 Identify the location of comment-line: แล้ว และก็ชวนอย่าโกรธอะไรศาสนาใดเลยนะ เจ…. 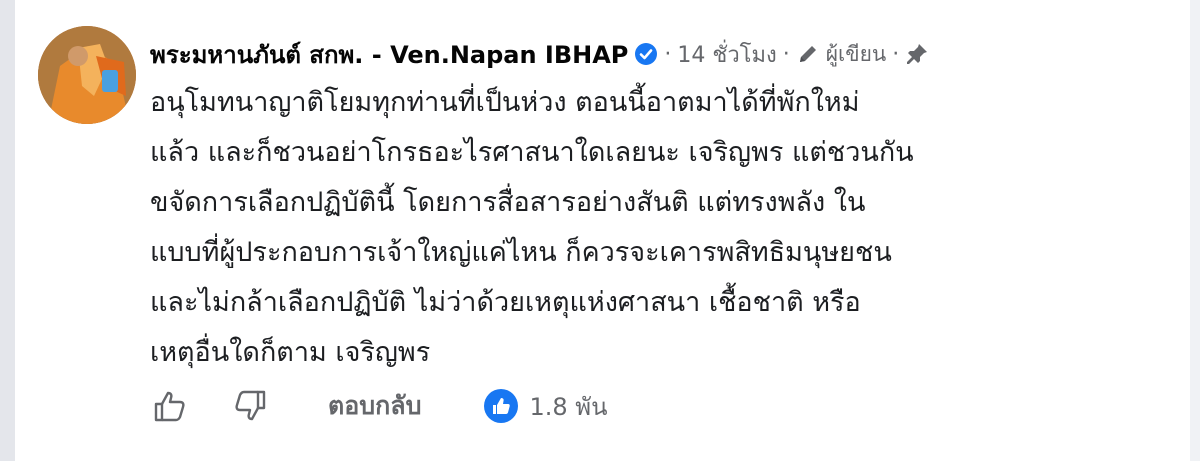
(532, 152).